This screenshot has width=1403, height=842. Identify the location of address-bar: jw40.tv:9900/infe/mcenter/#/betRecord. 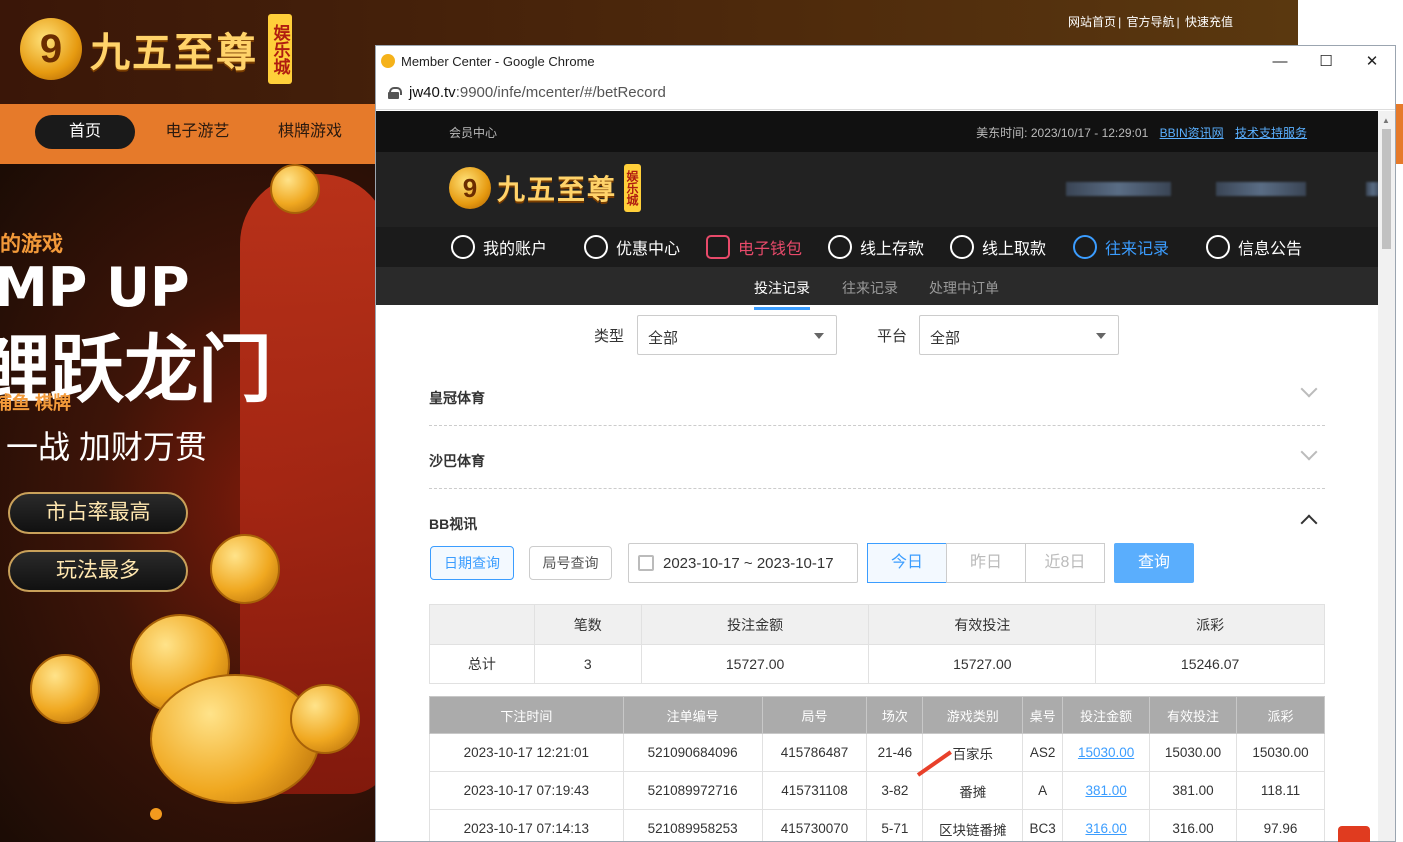
(885, 93).